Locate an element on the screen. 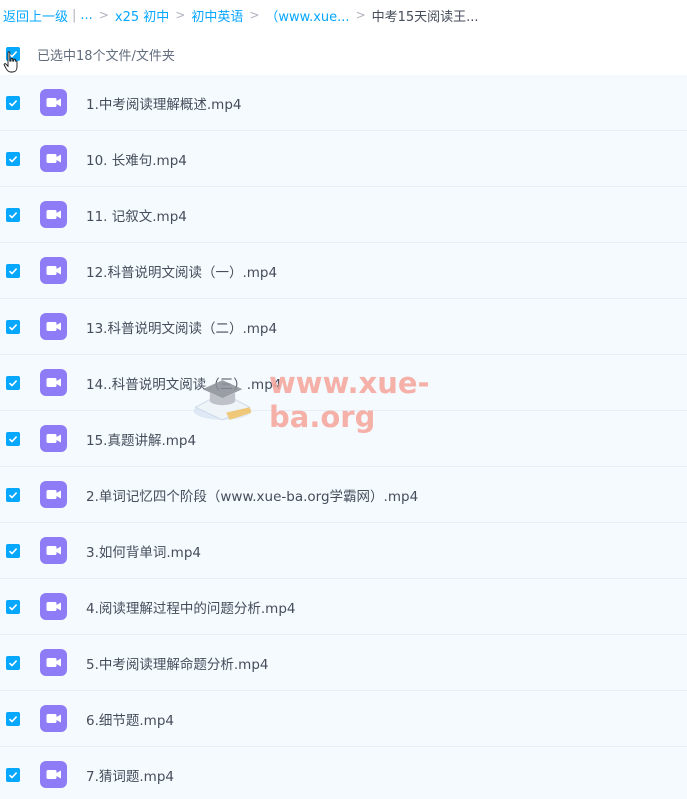 The height and width of the screenshot is (799, 687). selection-count: 已选中18个文件/文件夹 is located at coordinates (106, 56).